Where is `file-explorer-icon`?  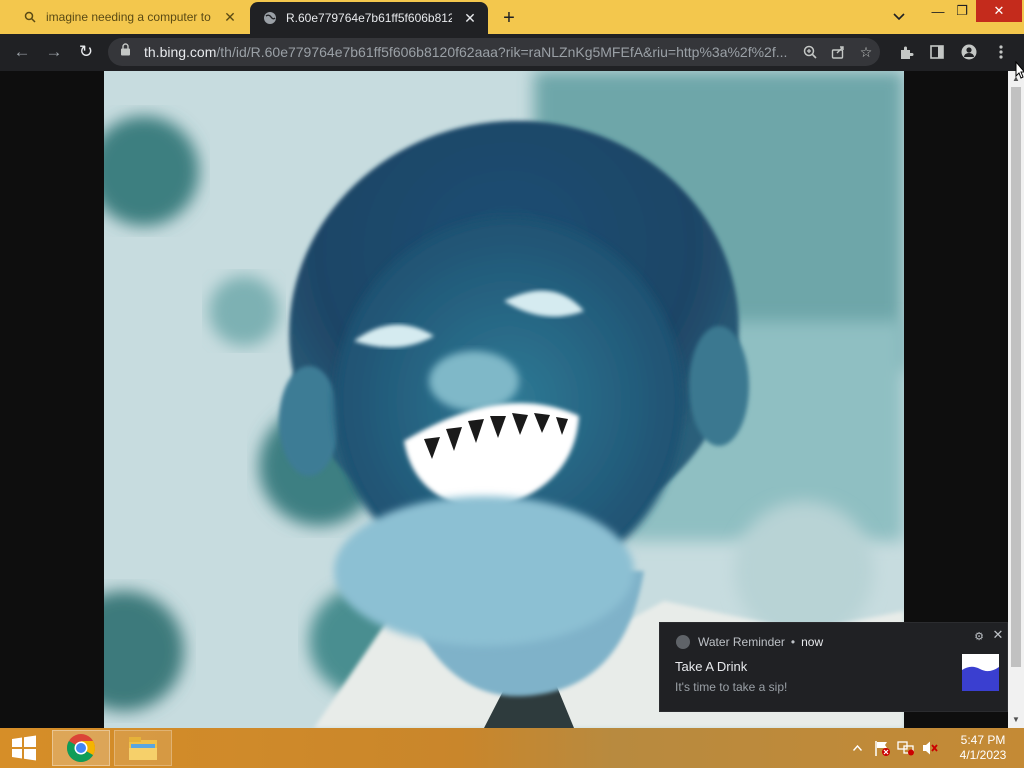
file-explorer-icon is located at coordinates (143, 748).